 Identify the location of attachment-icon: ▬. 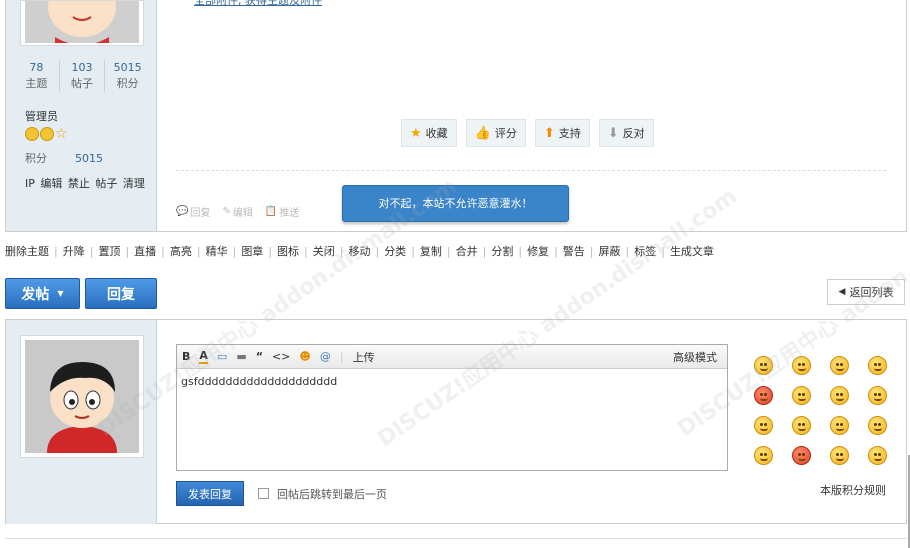
(241, 356).